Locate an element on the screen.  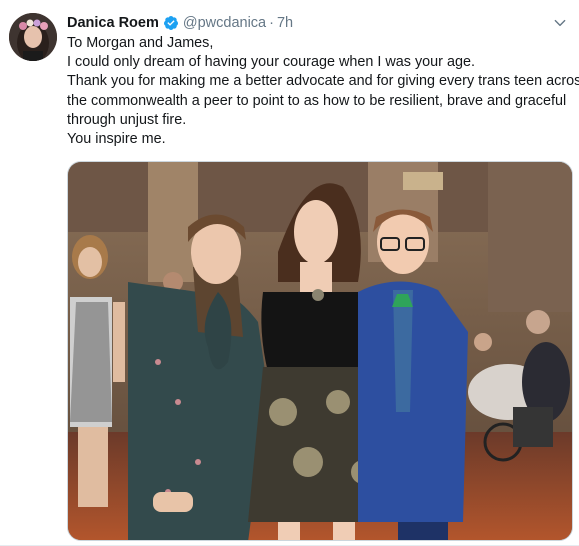
avatar is located at coordinates (33, 37).